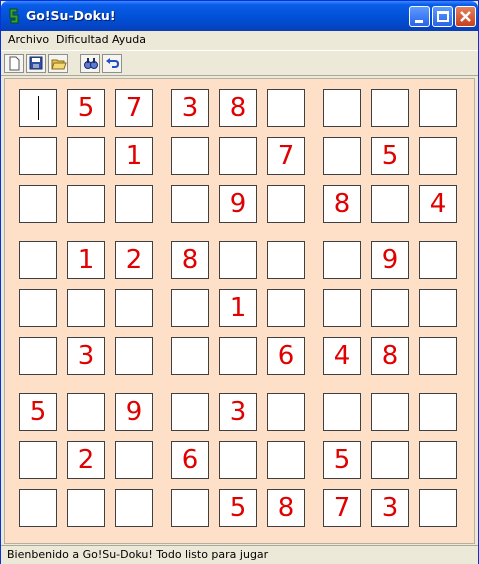  Describe the element at coordinates (238, 356) in the screenshot. I see `sudoku-cell-r6-c5` at that location.